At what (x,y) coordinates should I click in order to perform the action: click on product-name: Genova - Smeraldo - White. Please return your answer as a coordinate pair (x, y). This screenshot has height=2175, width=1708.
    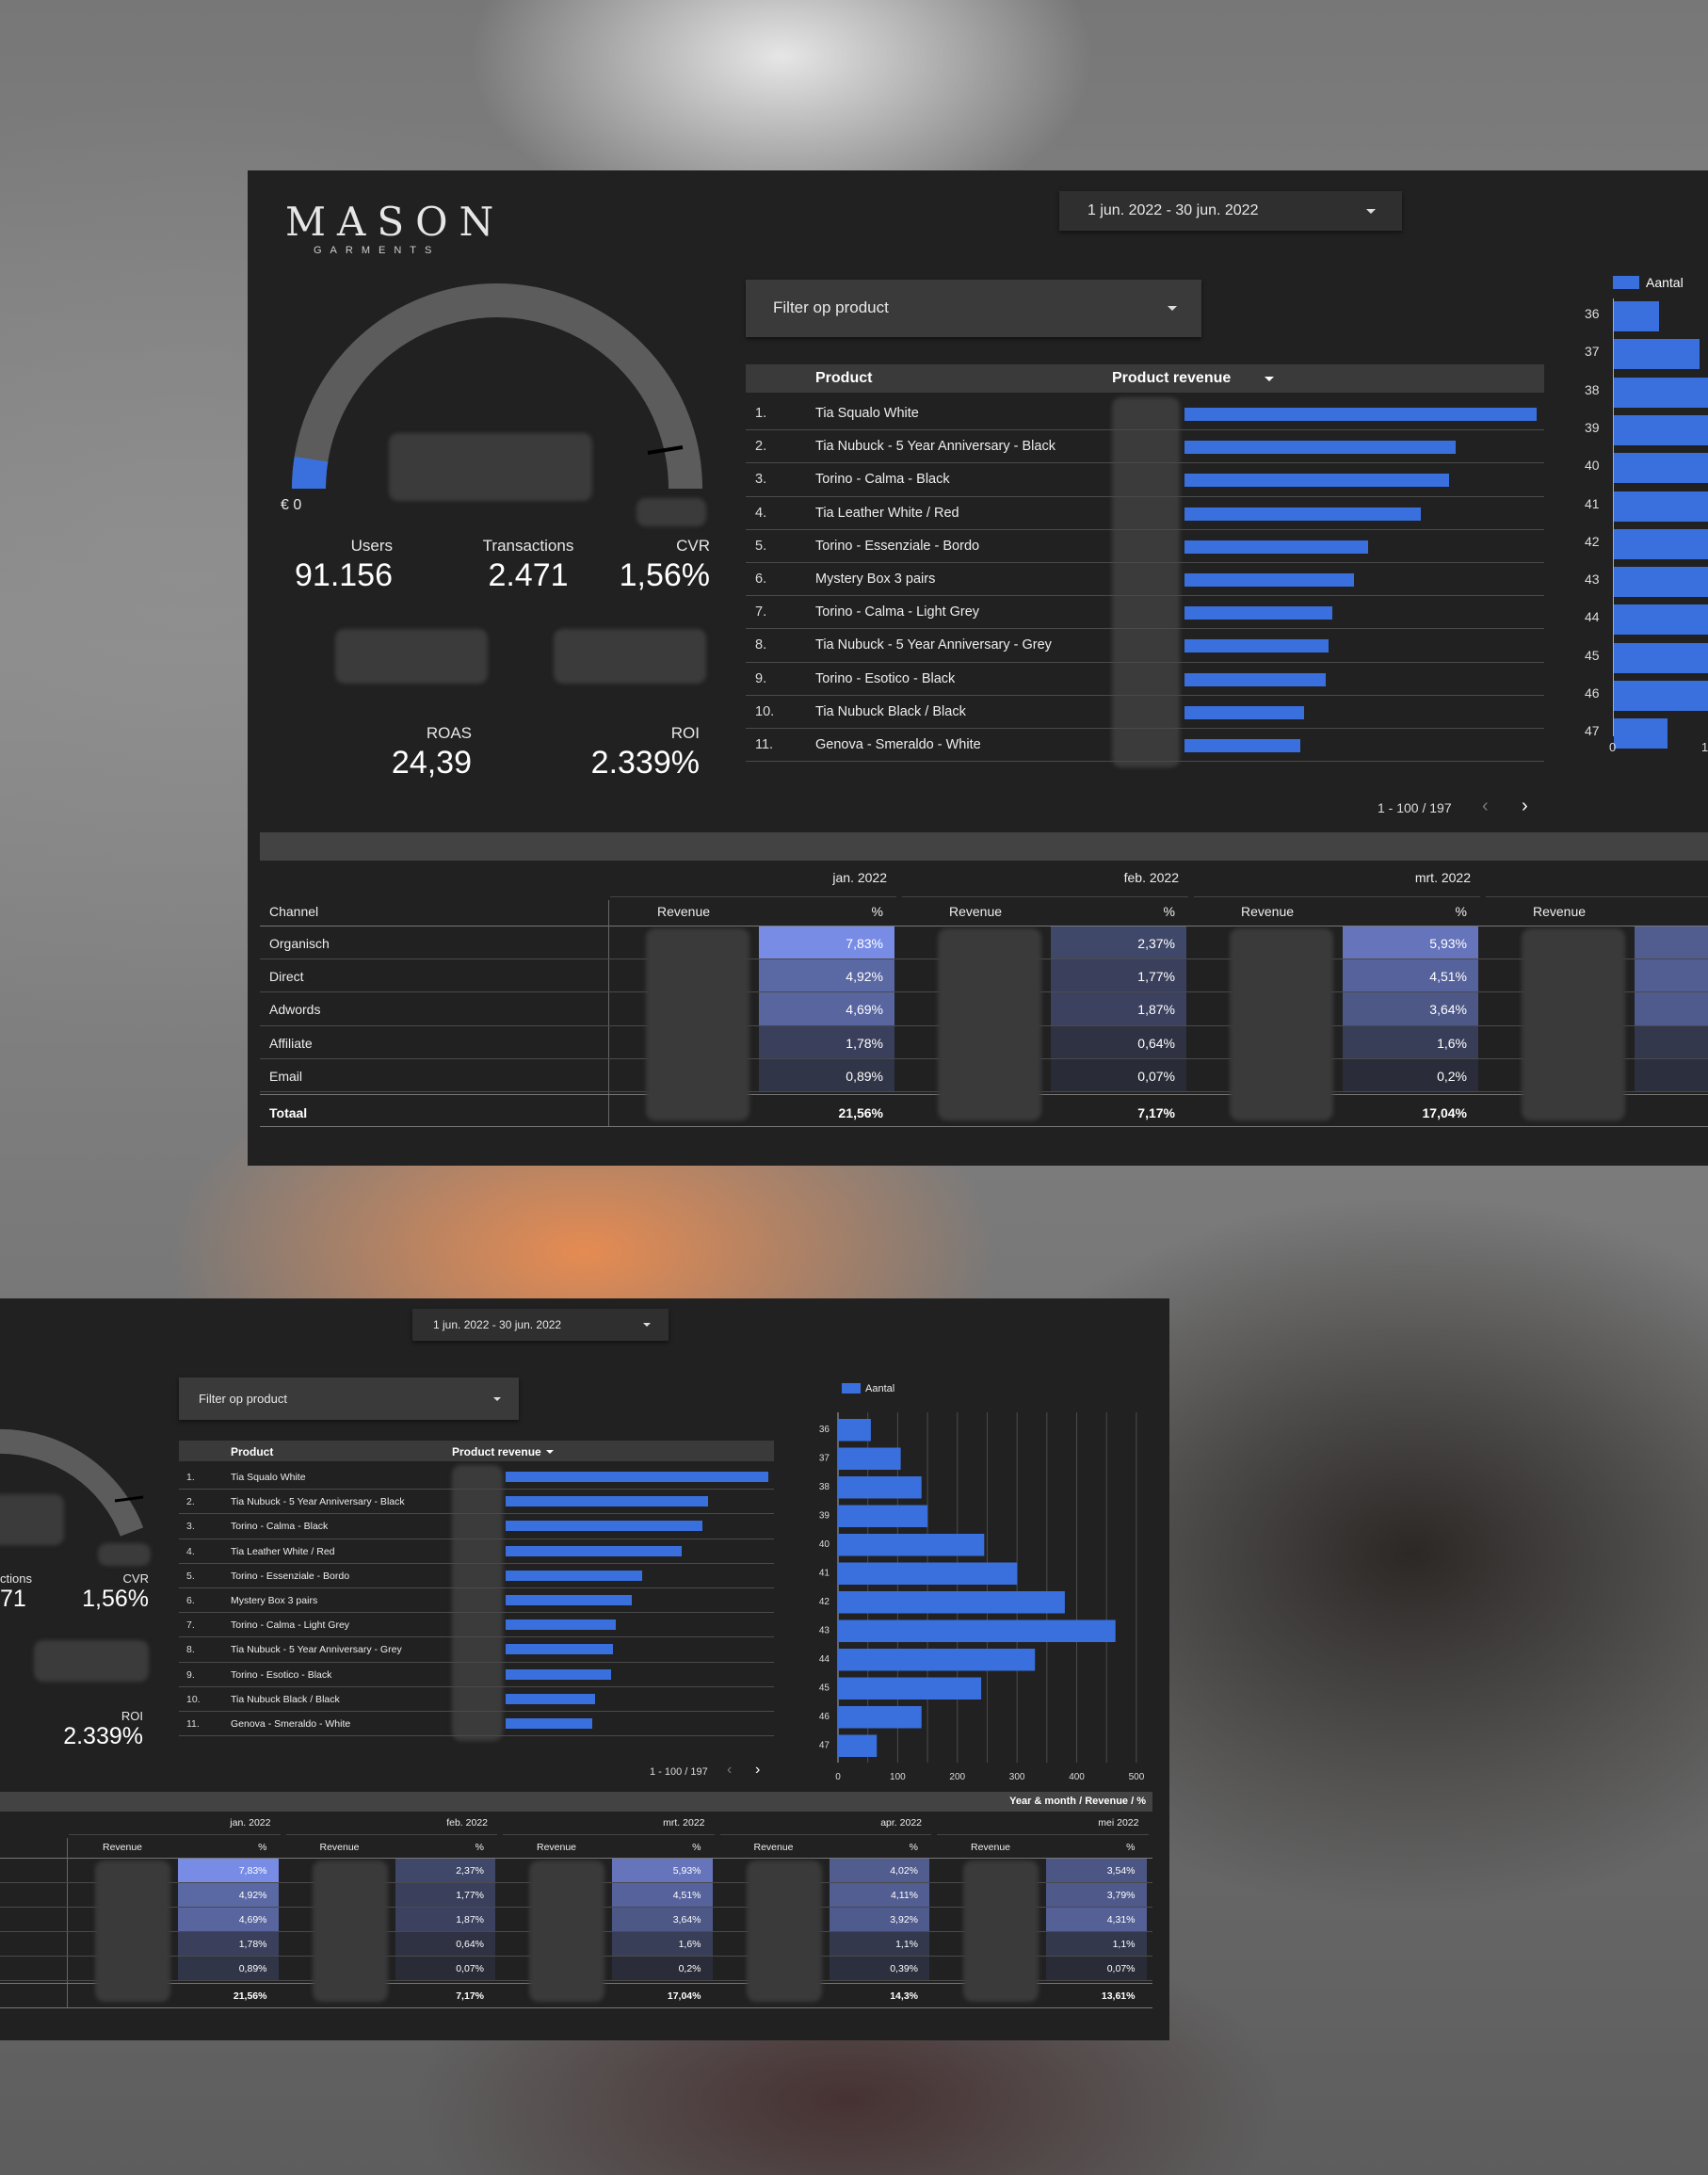
    Looking at the image, I should click on (291, 1724).